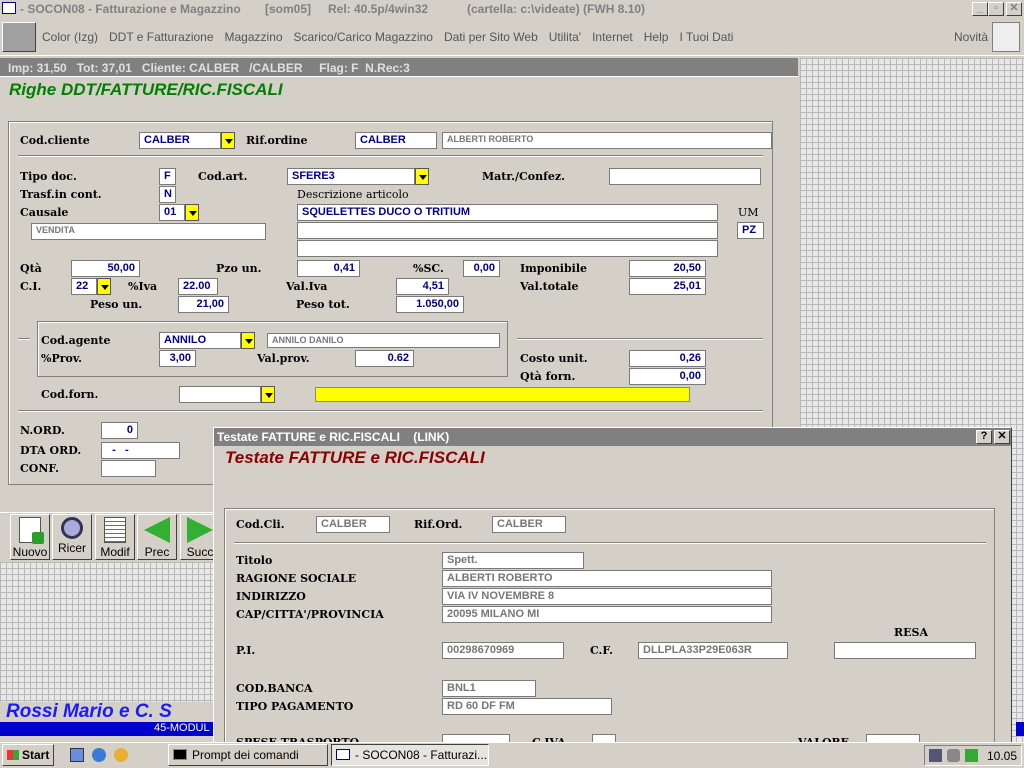 The height and width of the screenshot is (768, 1024). I want to click on agente-field: ANNILO, so click(200, 340).